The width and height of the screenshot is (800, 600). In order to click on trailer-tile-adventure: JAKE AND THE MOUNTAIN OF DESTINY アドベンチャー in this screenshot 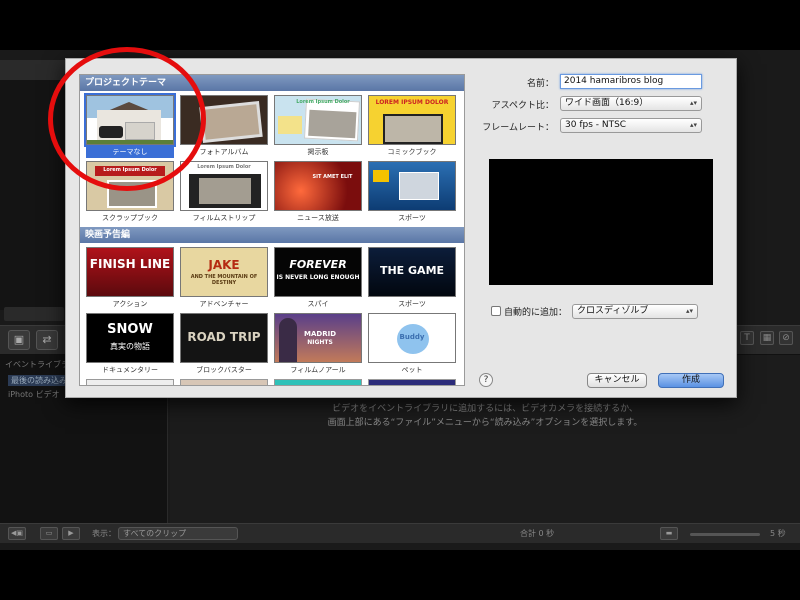, I will do `click(224, 278)`.